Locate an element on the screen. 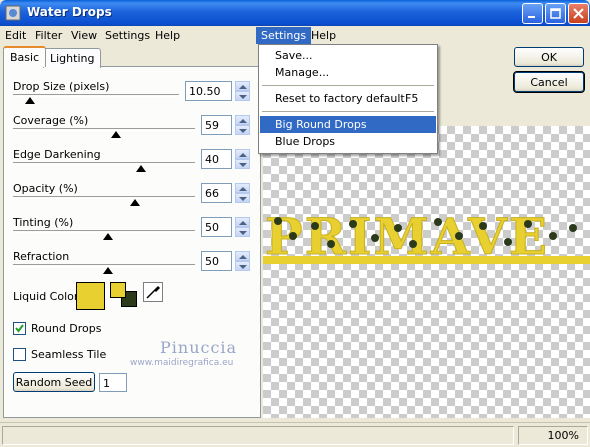  random-seed-input: 1 is located at coordinates (113, 382).